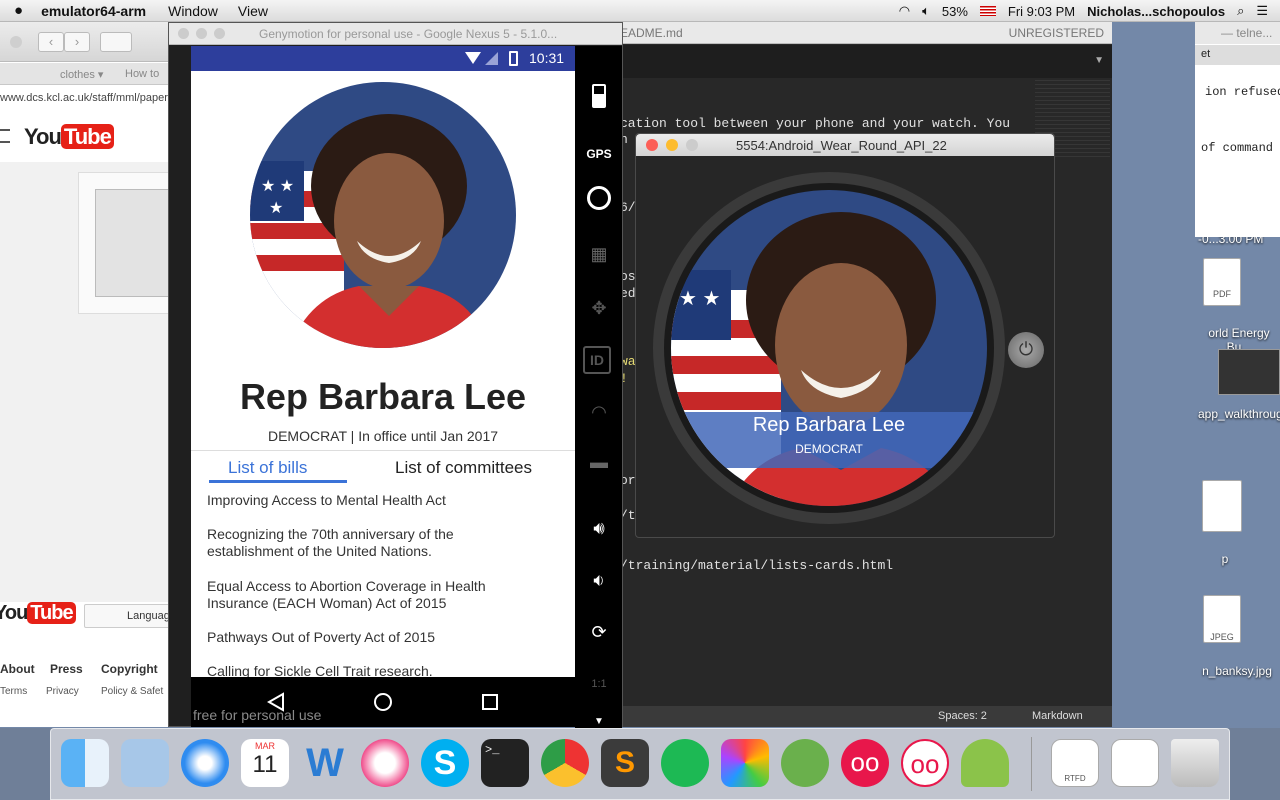 The width and height of the screenshot is (1280, 800). Describe the element at coordinates (372, 500) in the screenshot. I see `bill-item: Improving Access to Mental Health Act` at that location.